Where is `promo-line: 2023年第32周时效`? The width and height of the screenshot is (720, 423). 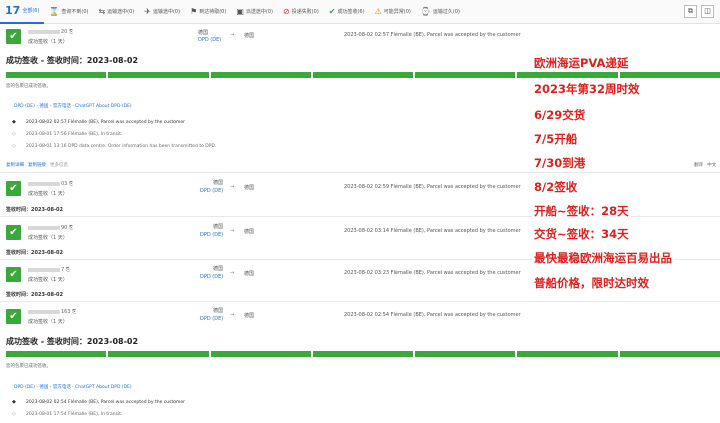
promo-line: 2023年第32周时效 is located at coordinates (587, 89).